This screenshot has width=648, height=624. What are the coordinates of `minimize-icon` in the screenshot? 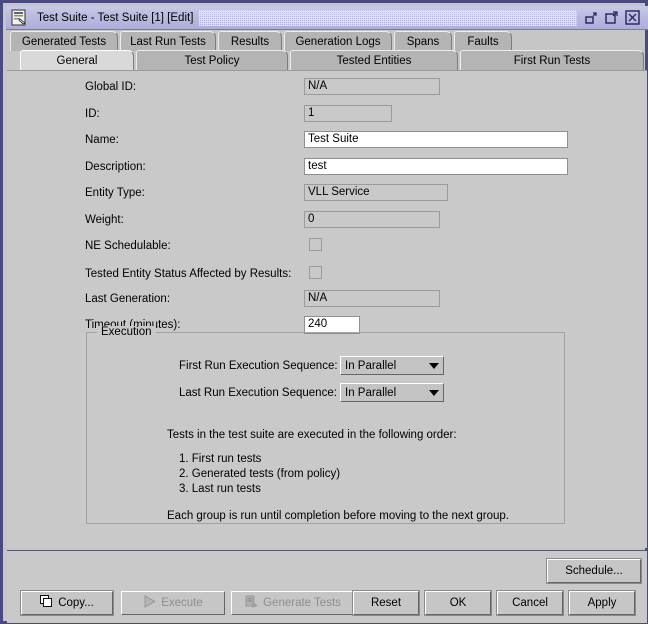 It's located at (590, 17).